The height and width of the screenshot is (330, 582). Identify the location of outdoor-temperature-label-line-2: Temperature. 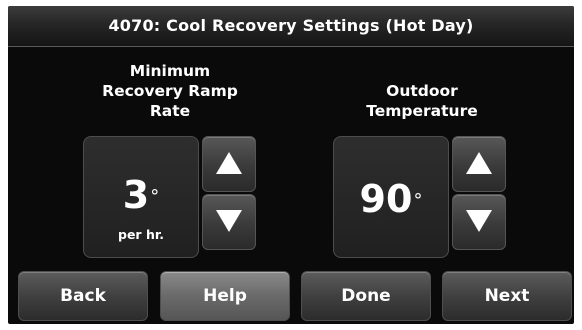
(422, 111).